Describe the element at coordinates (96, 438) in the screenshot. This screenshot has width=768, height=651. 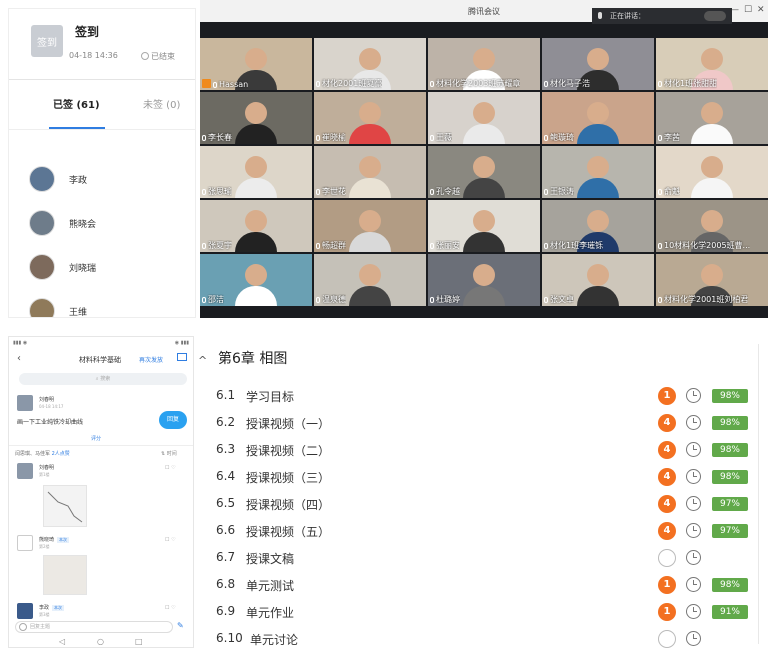
I see `rate-link: 评分` at that location.